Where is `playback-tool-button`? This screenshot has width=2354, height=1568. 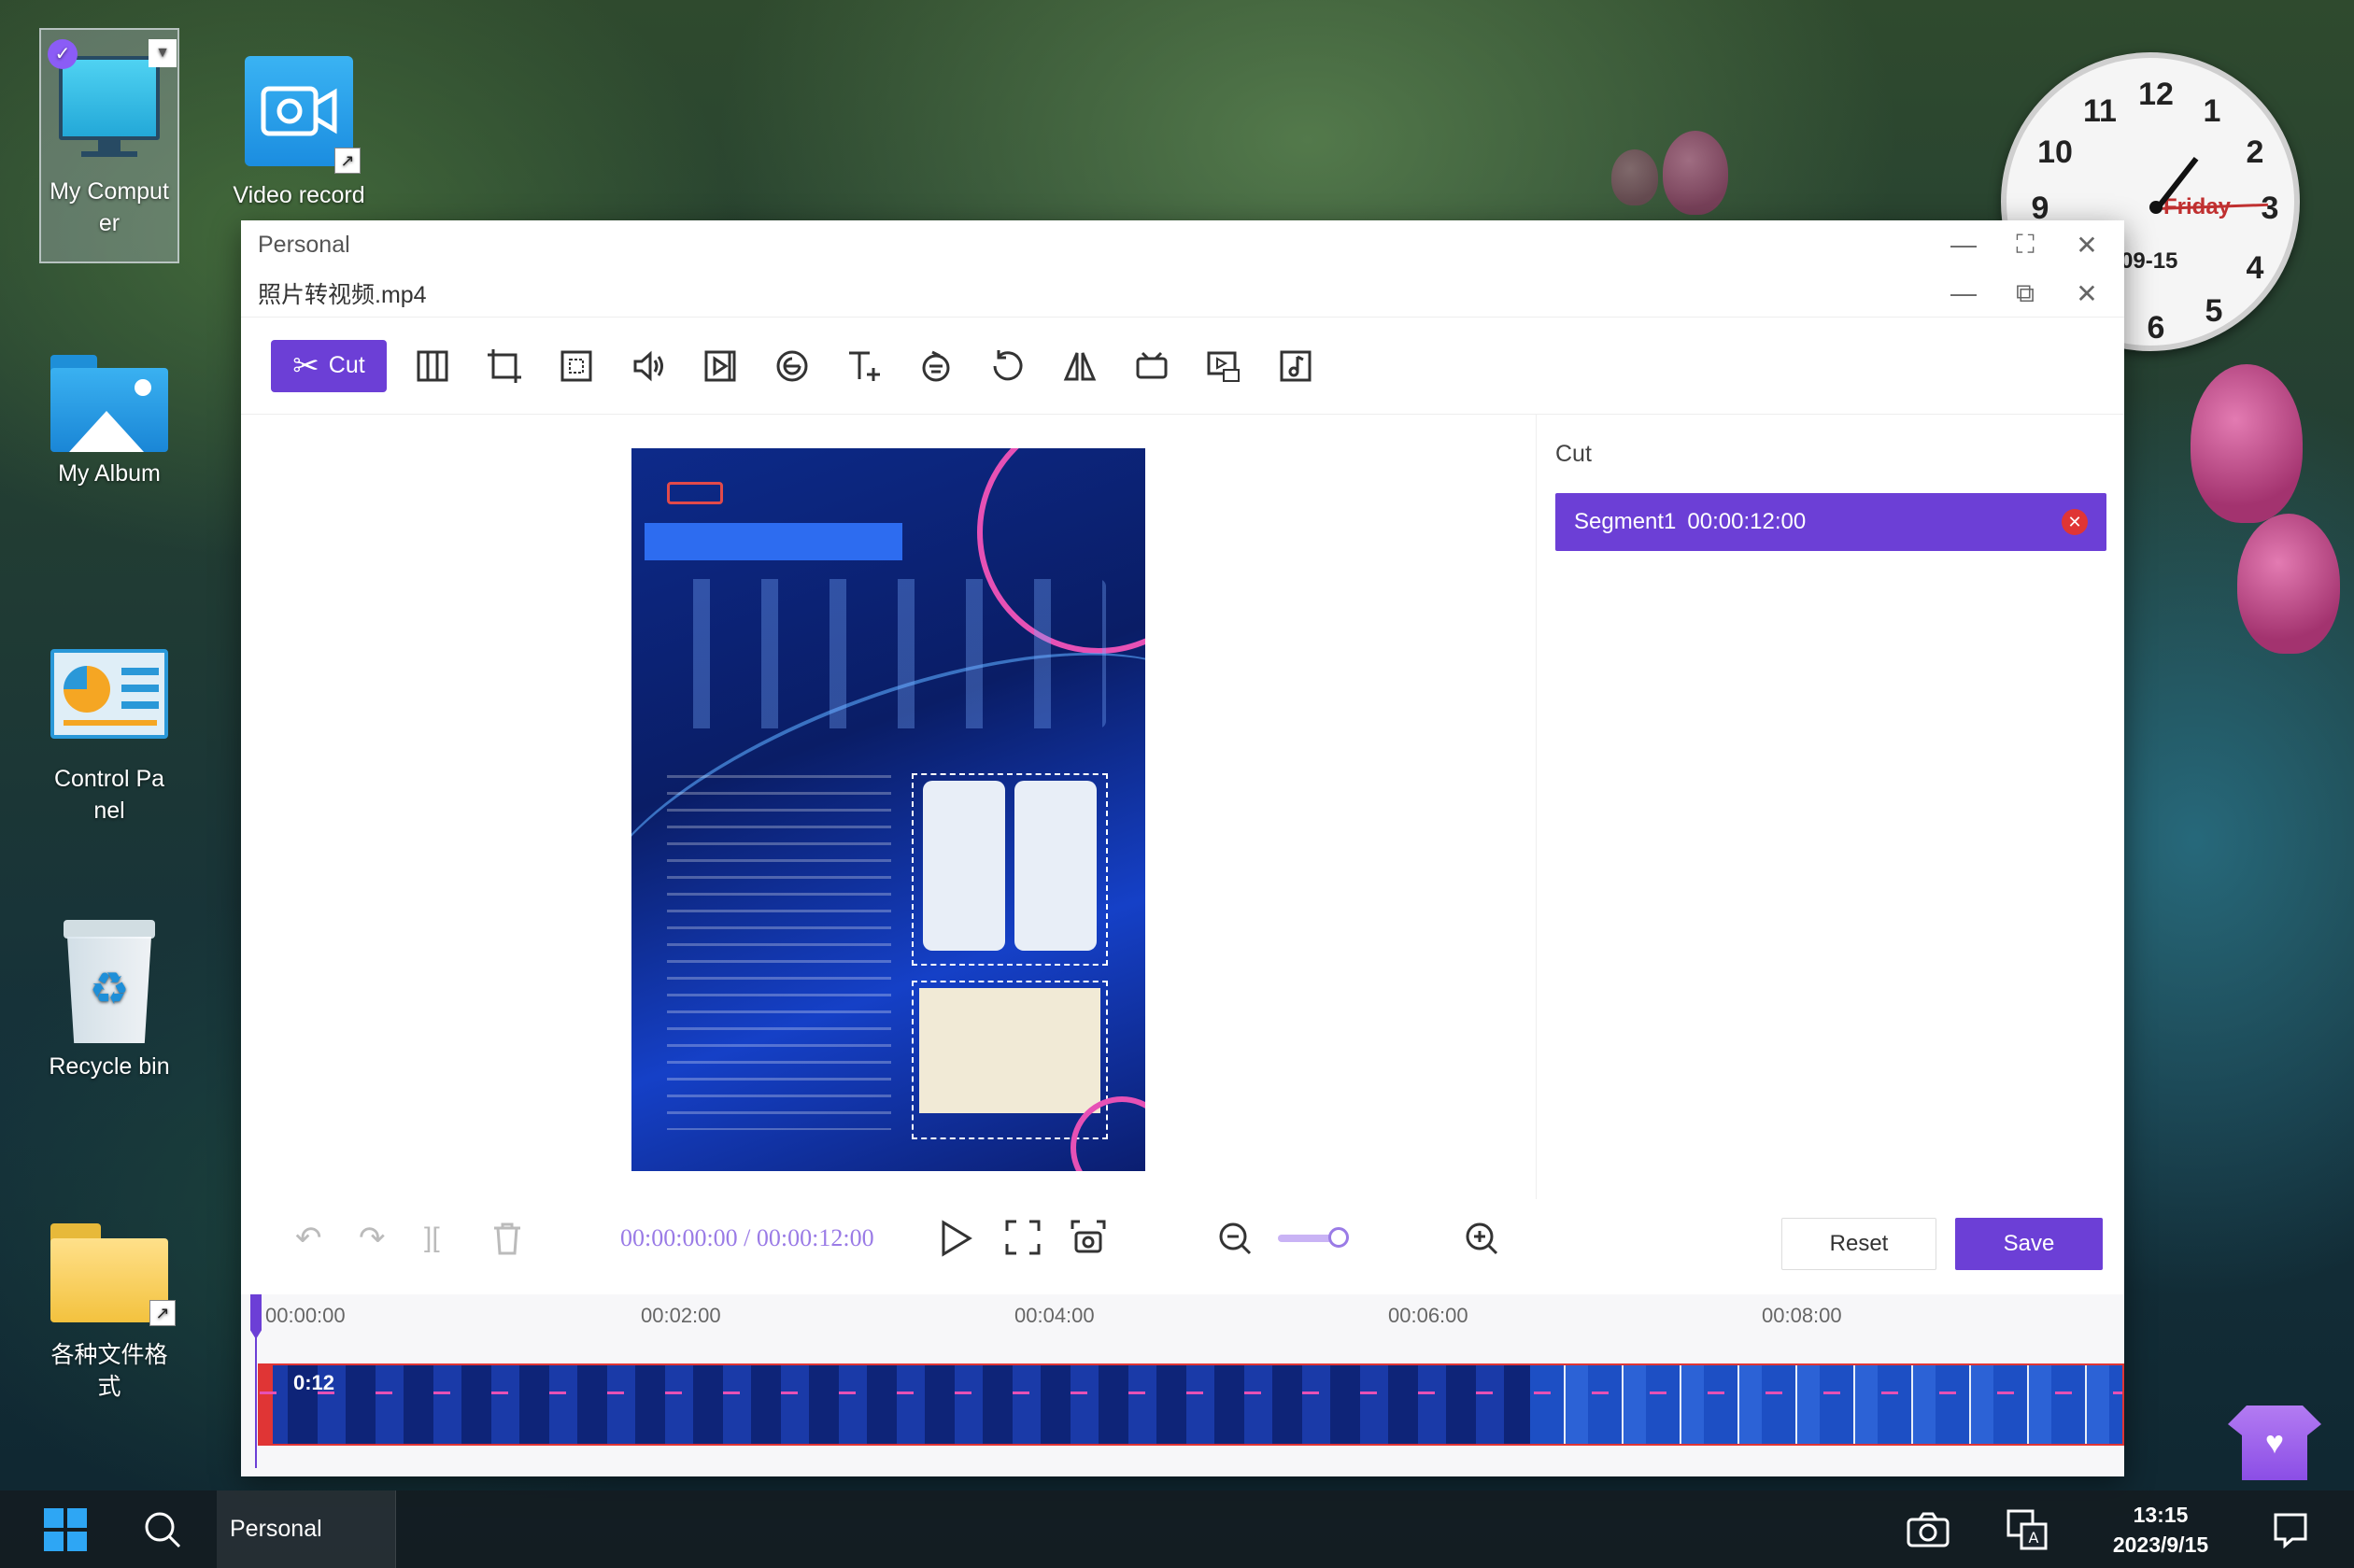 playback-tool-button is located at coordinates (720, 366).